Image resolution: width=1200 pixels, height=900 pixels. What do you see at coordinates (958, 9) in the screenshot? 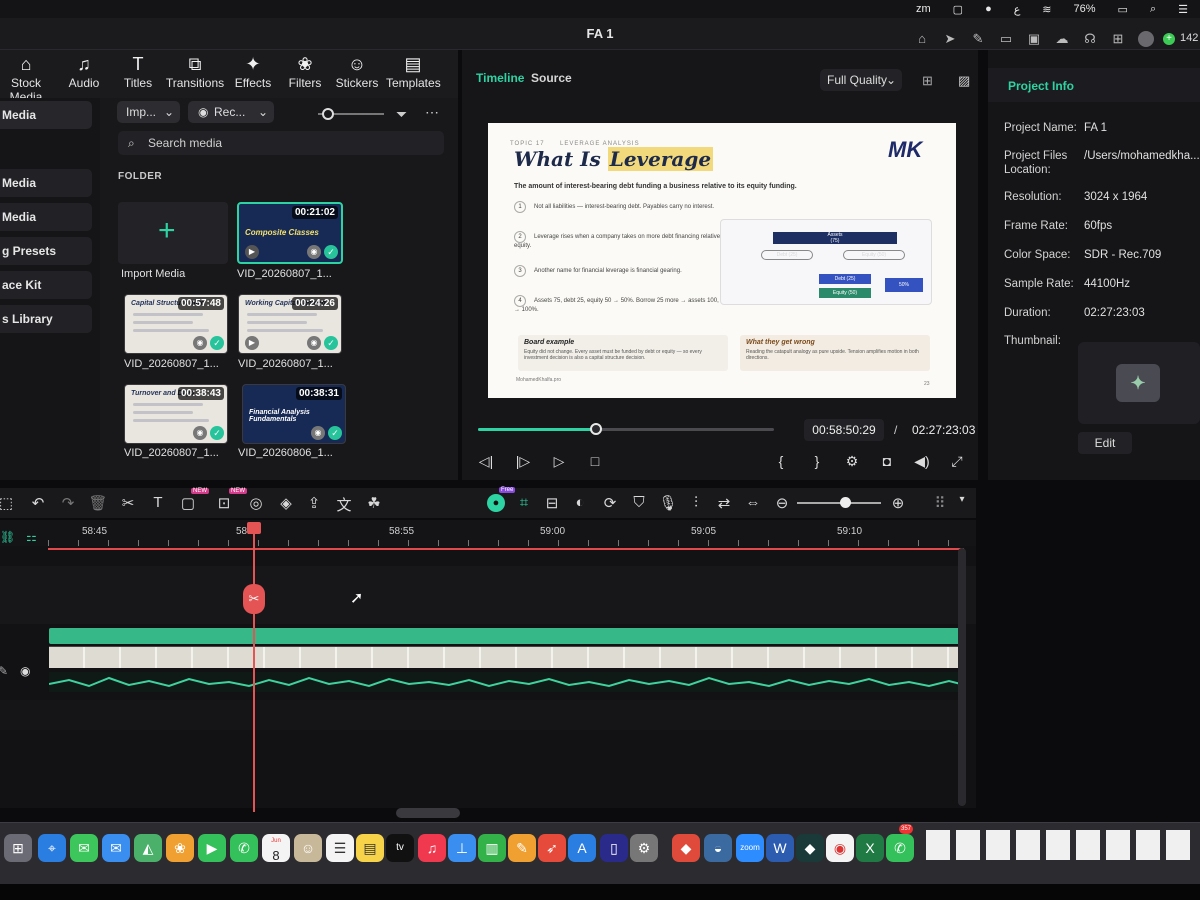
I see `window-icon: ▢` at bounding box center [958, 9].